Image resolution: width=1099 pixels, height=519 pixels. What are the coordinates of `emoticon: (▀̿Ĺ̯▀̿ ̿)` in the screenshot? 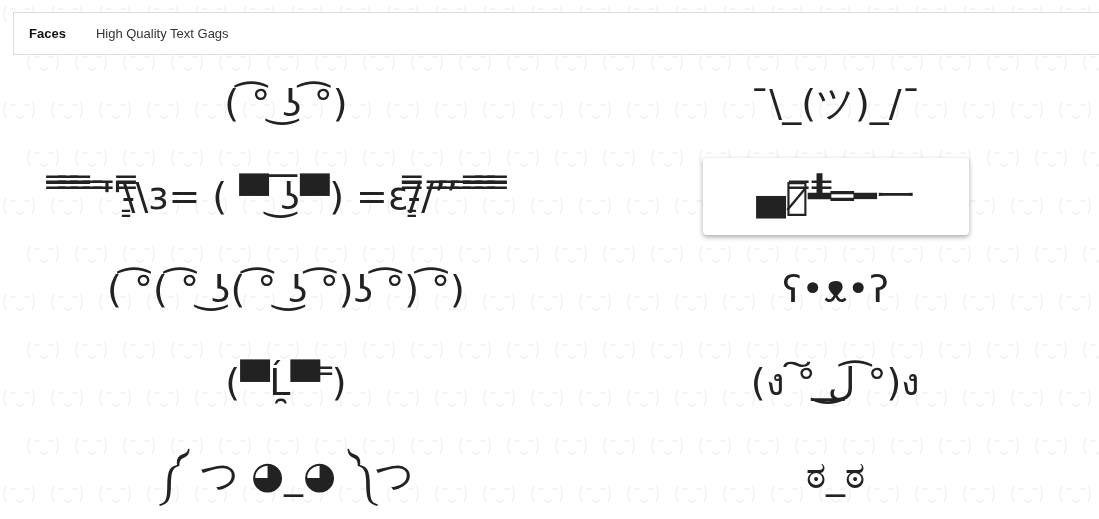 It's located at (286, 382).